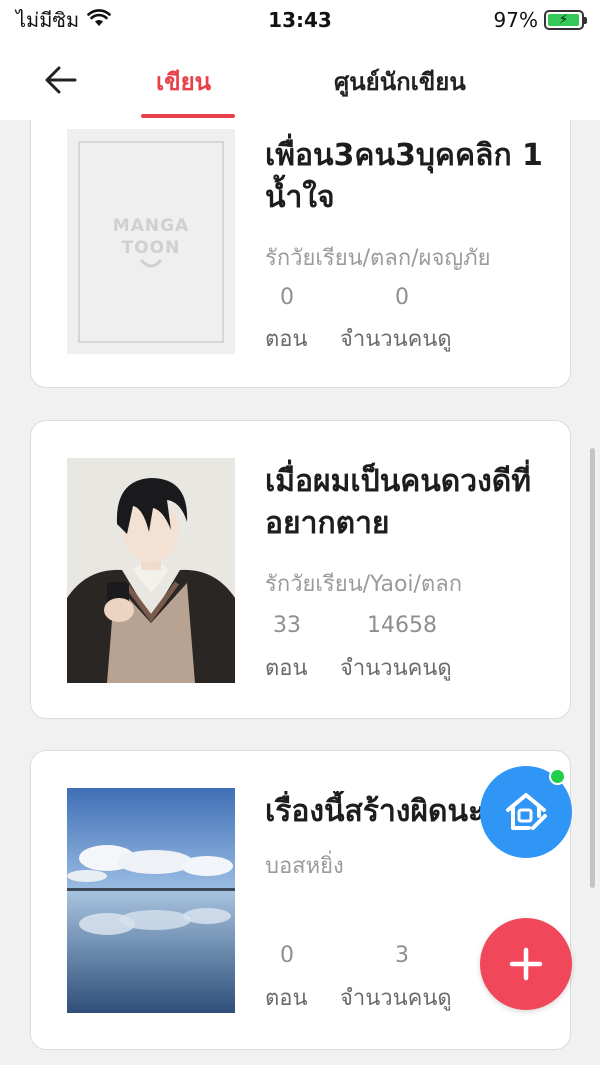 Image resolution: width=600 pixels, height=1065 pixels. I want to click on battery-fill: ⚡, so click(564, 20).